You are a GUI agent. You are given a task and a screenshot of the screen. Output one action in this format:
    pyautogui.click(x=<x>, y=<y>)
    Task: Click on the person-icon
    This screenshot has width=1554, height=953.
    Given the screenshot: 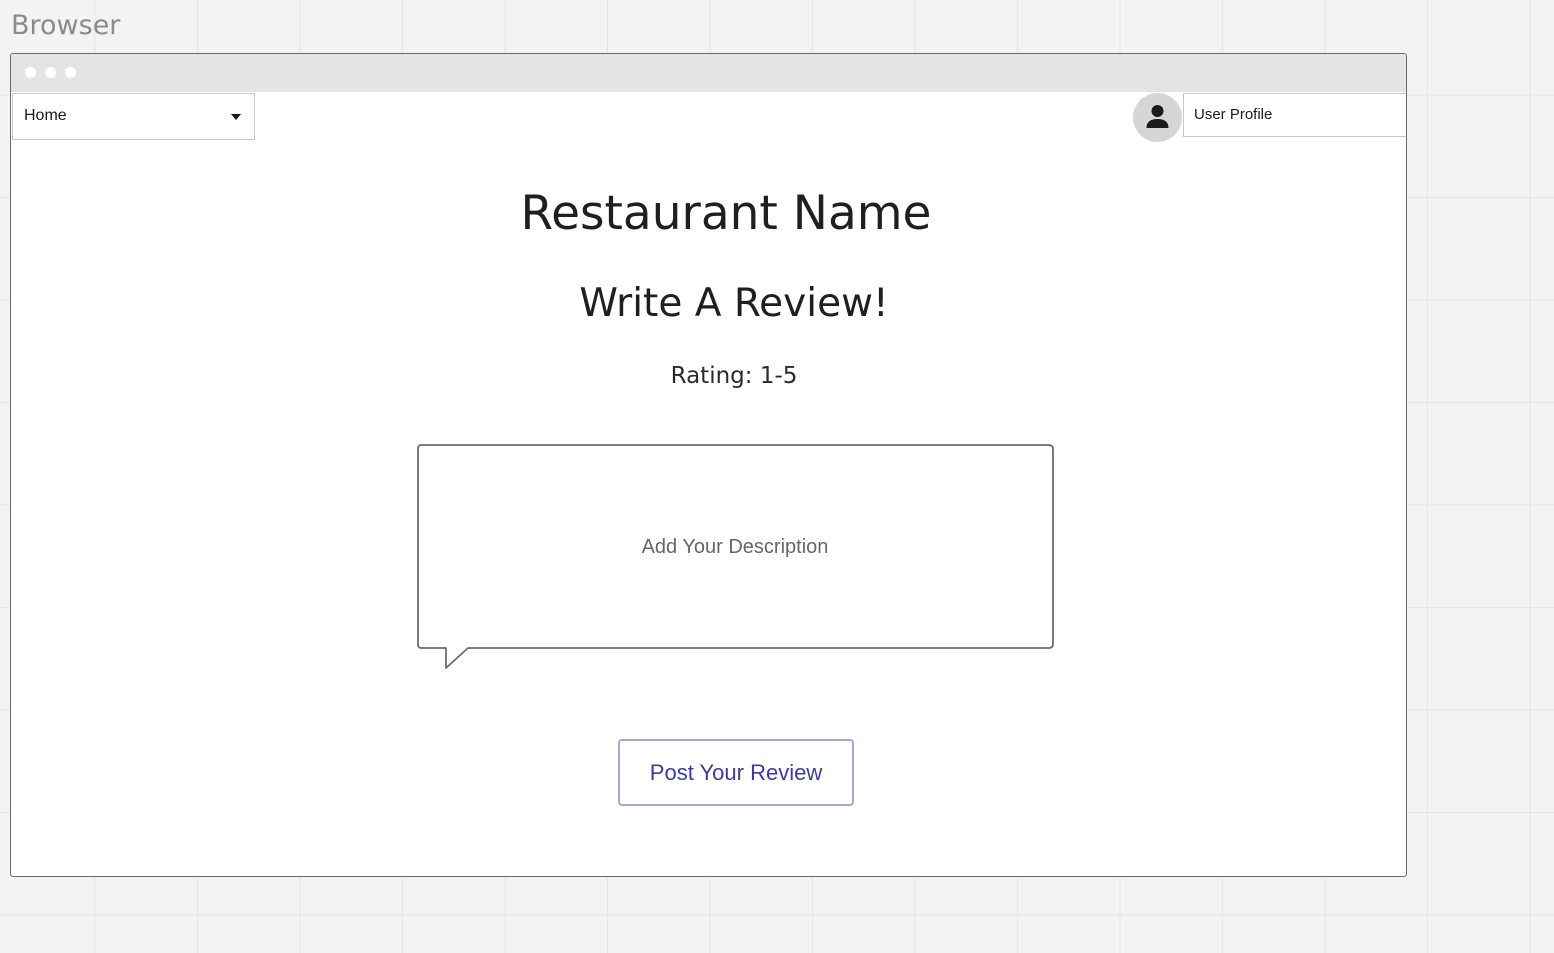 What is the action you would take?
    pyautogui.click(x=1157, y=116)
    